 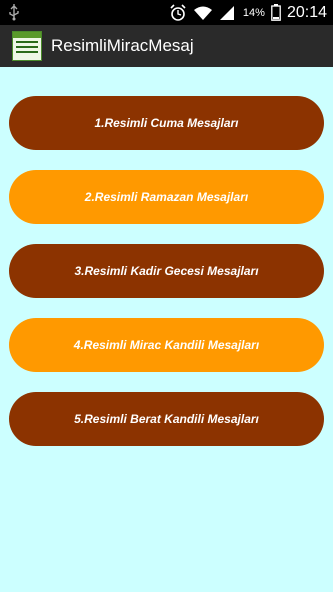 What do you see at coordinates (166, 419) in the screenshot?
I see `menu-button-berat-kandili: 5.Resimli Berat Kandili Mesajları` at bounding box center [166, 419].